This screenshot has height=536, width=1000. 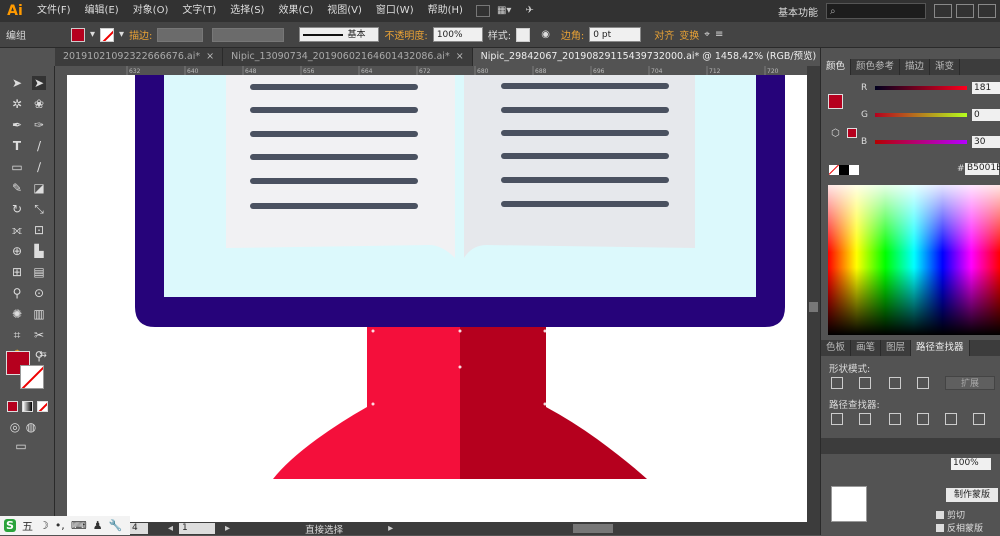 I want to click on recolor-icon: ◉, so click(x=545, y=34).